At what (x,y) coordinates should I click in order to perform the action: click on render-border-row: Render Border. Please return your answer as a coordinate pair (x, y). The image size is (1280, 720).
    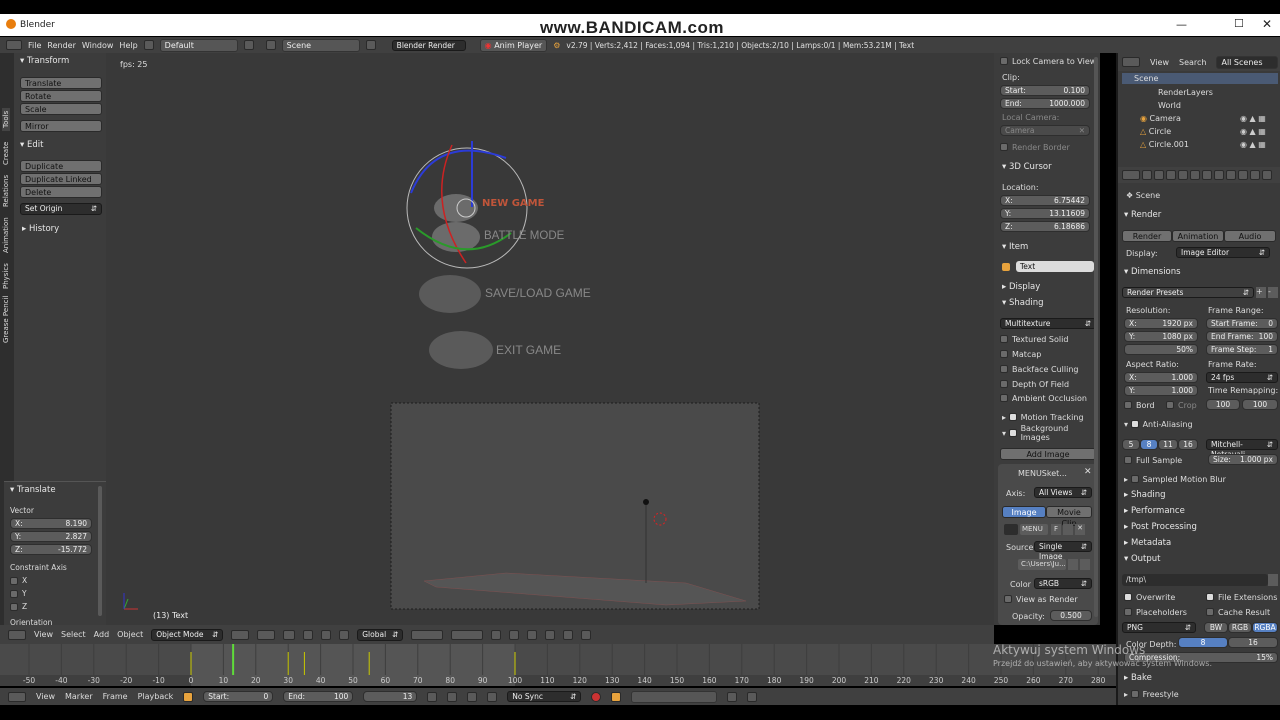
    Looking at the image, I should click on (1035, 147).